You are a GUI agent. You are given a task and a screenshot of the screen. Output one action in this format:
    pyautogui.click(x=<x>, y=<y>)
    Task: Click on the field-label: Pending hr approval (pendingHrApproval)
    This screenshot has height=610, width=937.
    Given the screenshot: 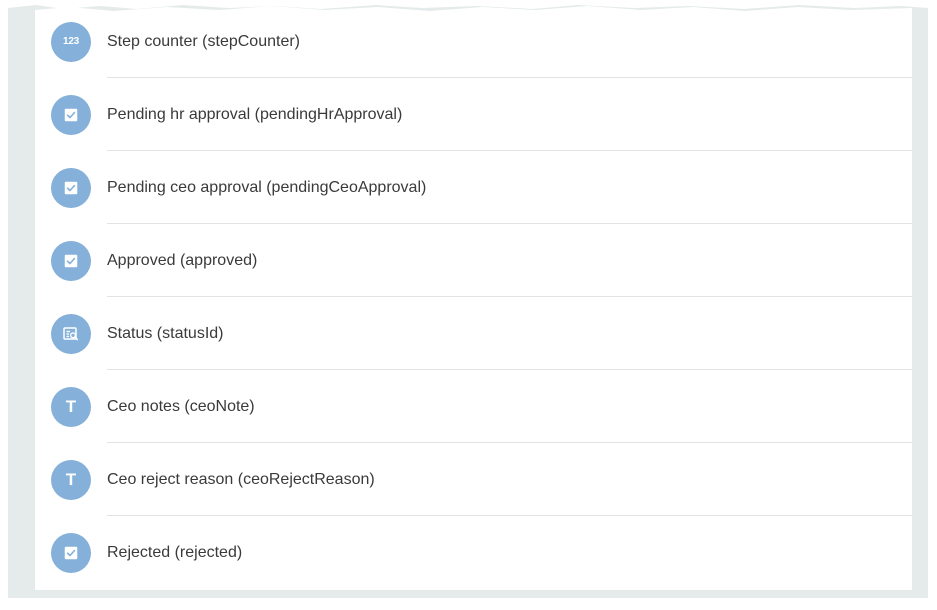 What is the action you would take?
    pyautogui.click(x=255, y=114)
    